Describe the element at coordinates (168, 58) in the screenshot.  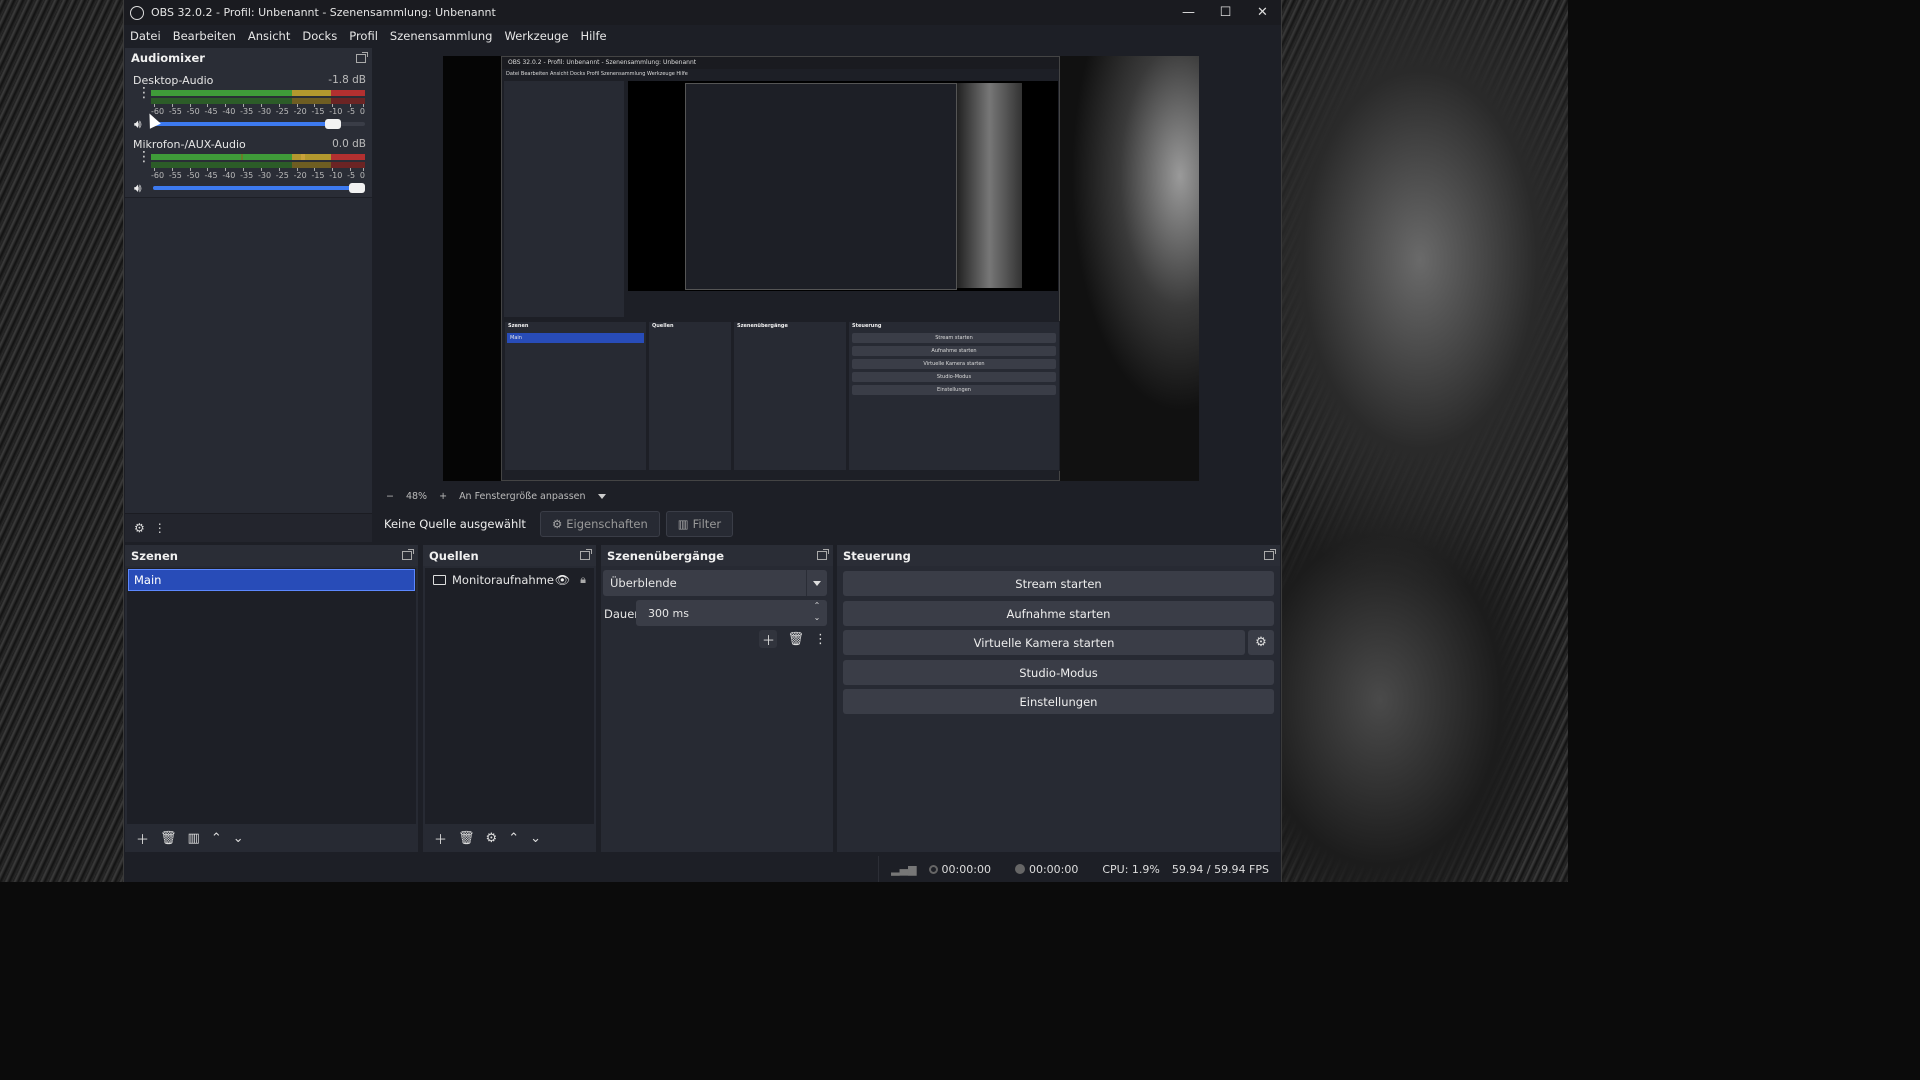
I see `audiomixer-title: Audiomixer` at that location.